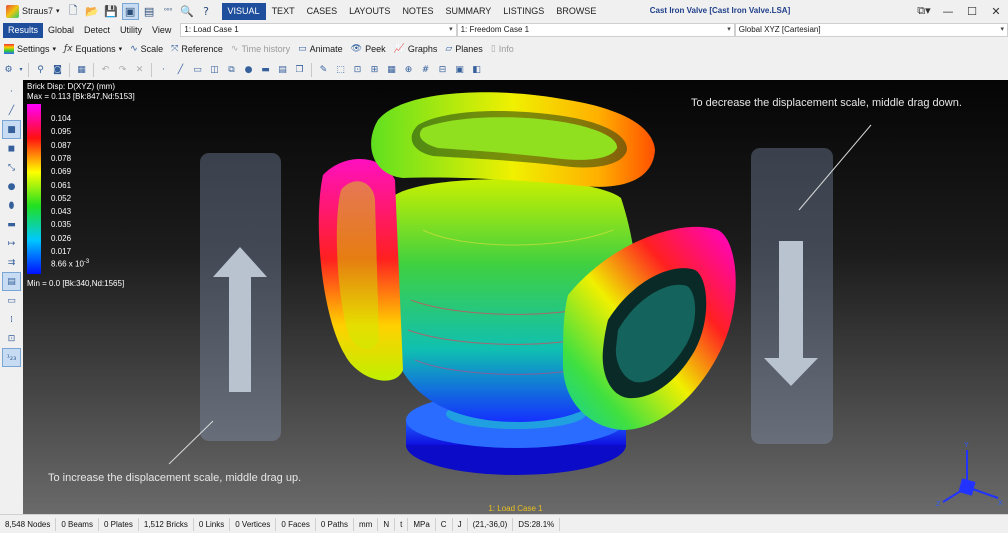  I want to click on ruler-icon: ✎, so click(323, 69).